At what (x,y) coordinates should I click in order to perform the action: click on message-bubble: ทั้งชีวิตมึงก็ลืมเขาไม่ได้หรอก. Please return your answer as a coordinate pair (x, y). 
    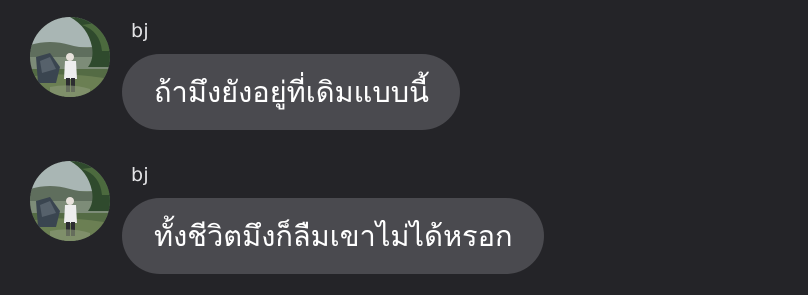
    Looking at the image, I should click on (333, 236).